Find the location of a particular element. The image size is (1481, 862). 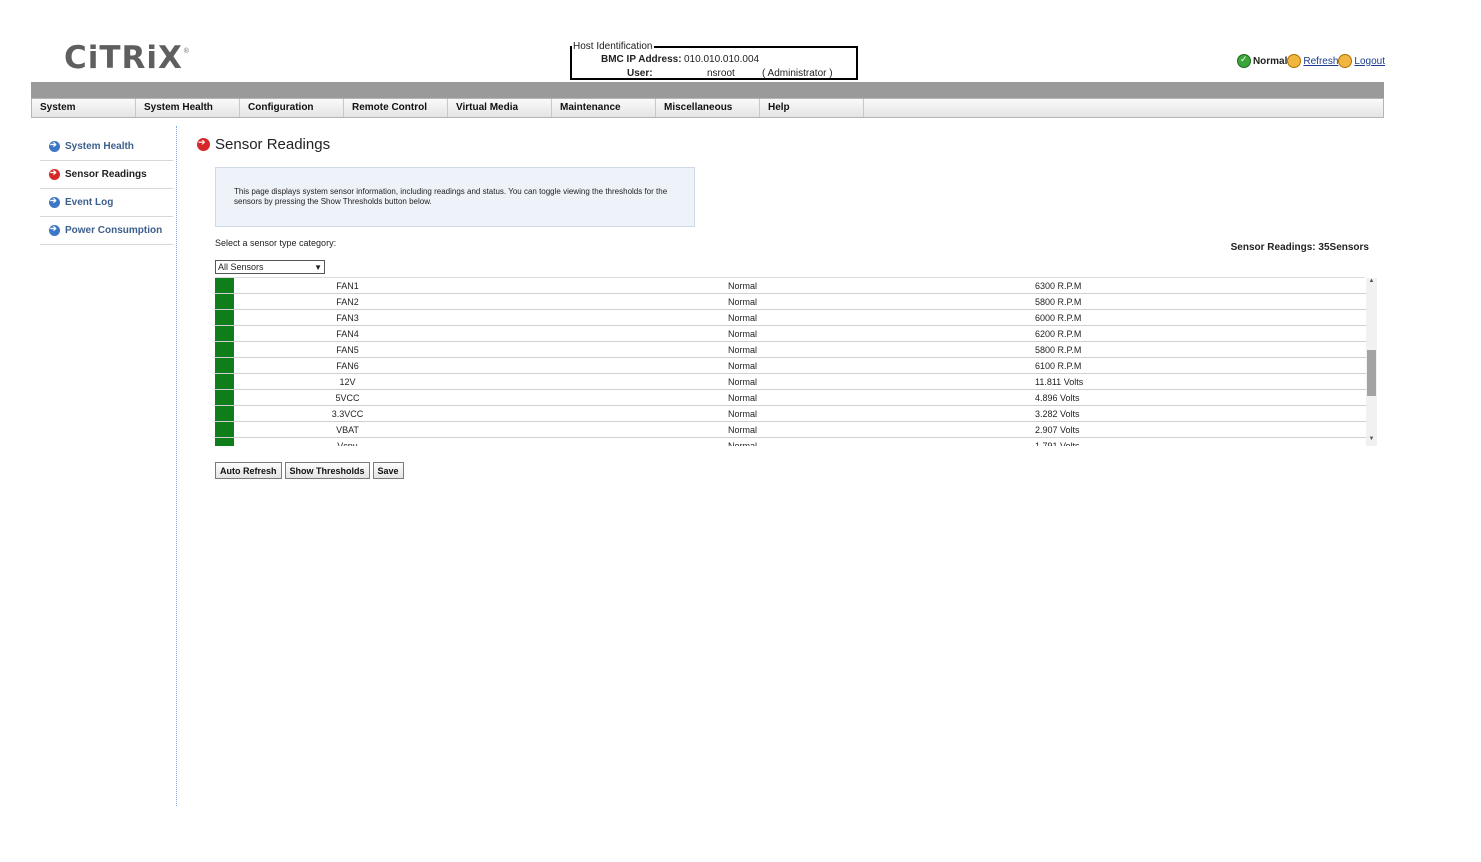

table-row: 5VCC Normal 4.896 Volts is located at coordinates (796, 398).